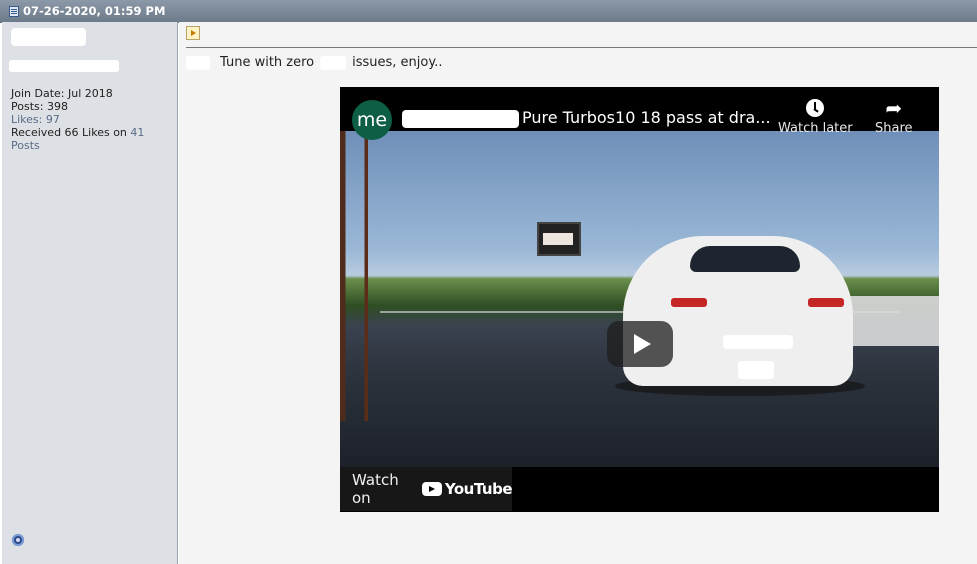  What do you see at coordinates (756, 370) in the screenshot?
I see `plate-redacted` at bounding box center [756, 370].